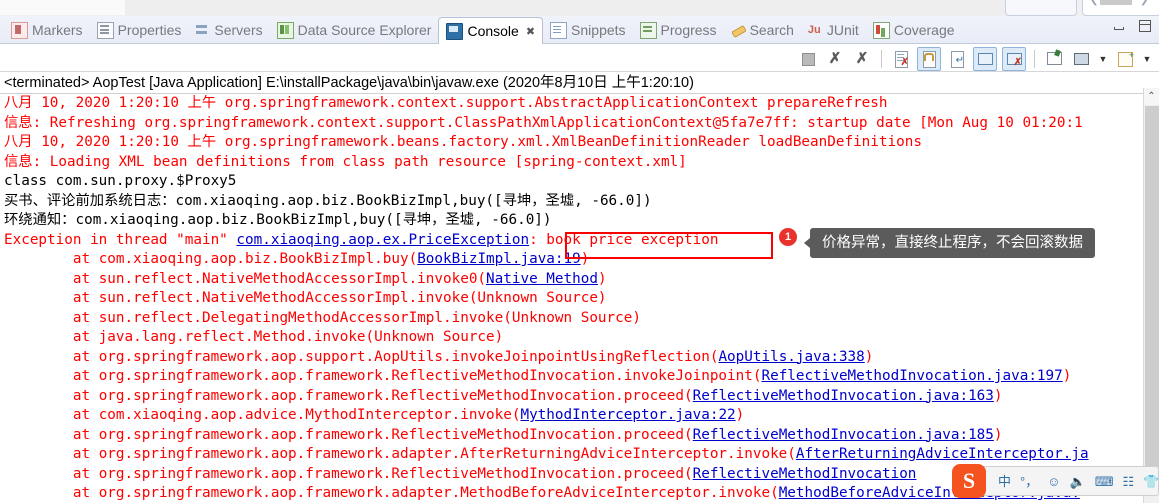  I want to click on ime-voice-icon: 🔈, so click(1078, 481).